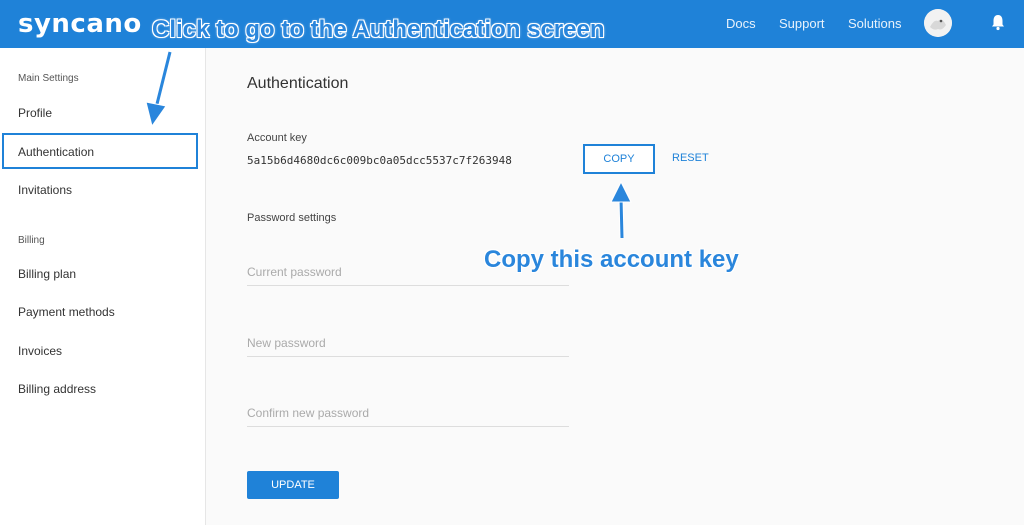  What do you see at coordinates (35, 113) in the screenshot?
I see `sidebar-item-profile: Profile` at bounding box center [35, 113].